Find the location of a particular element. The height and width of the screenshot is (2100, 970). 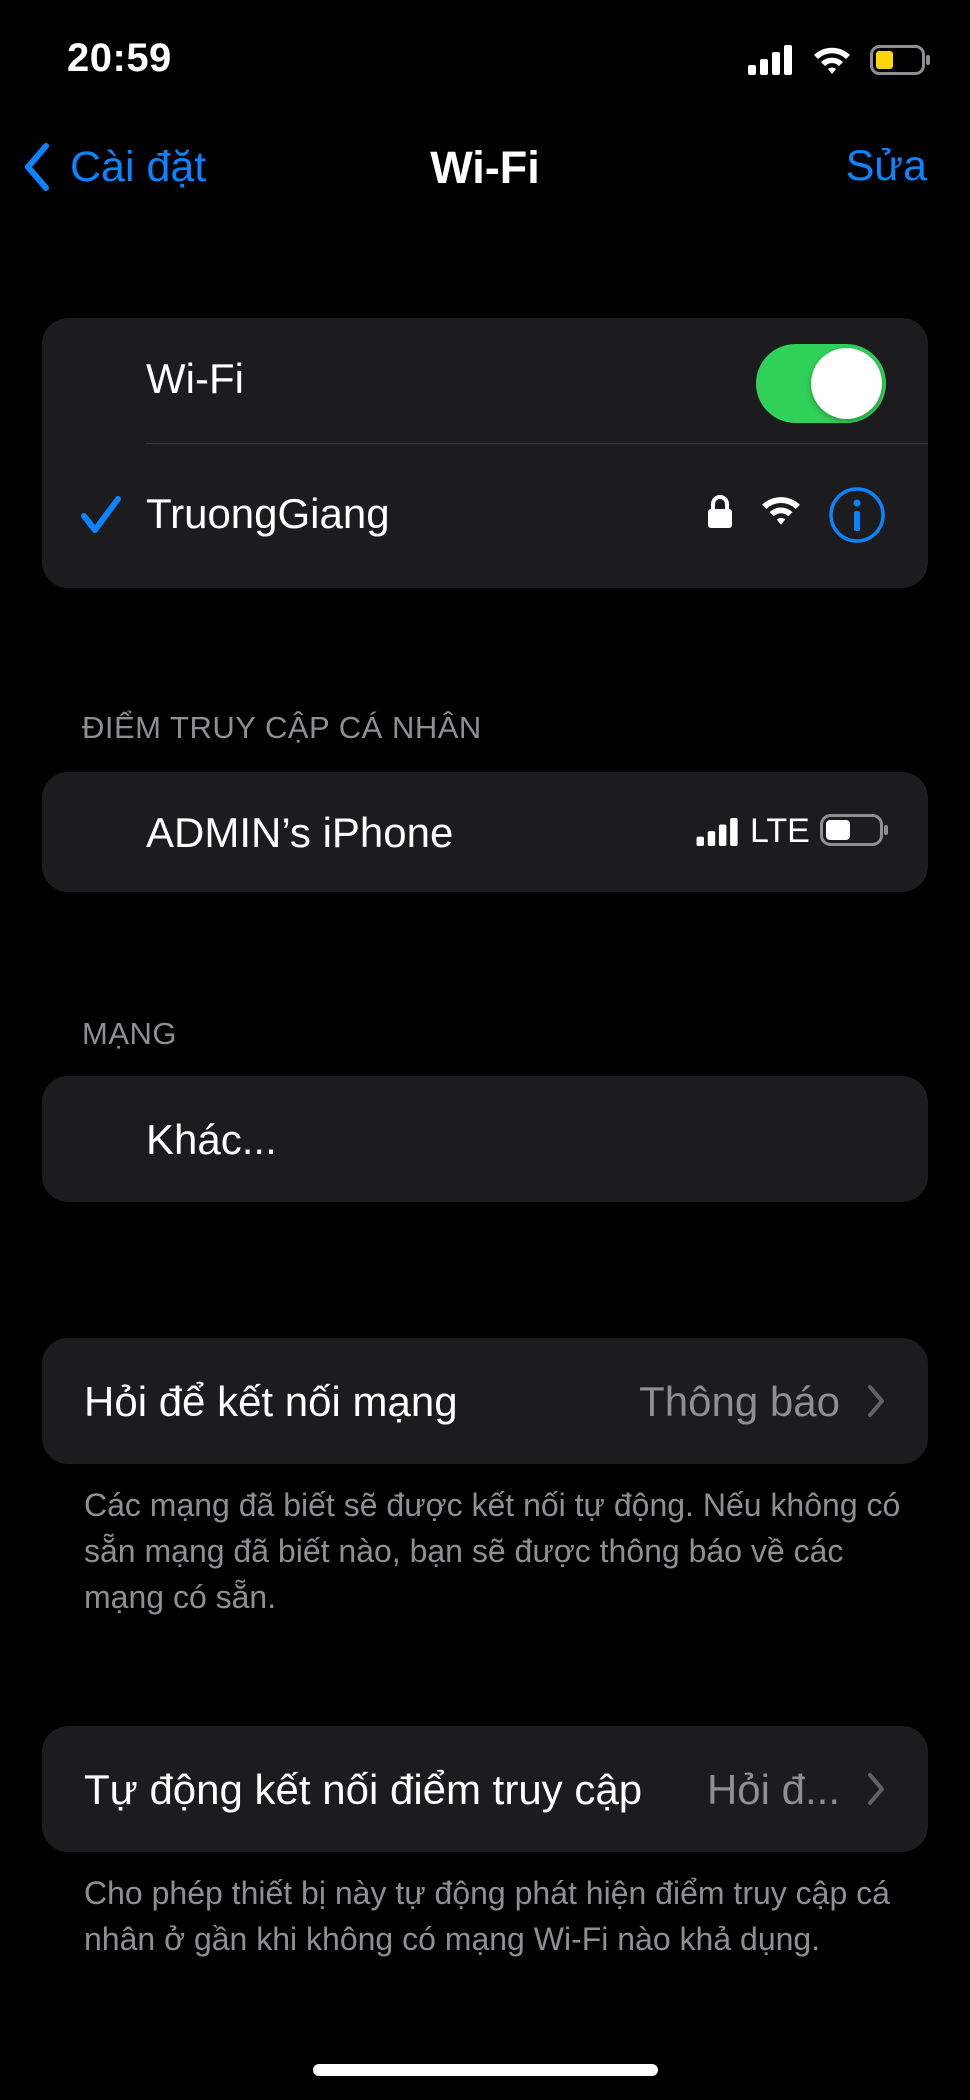

info-icon is located at coordinates (857, 515).